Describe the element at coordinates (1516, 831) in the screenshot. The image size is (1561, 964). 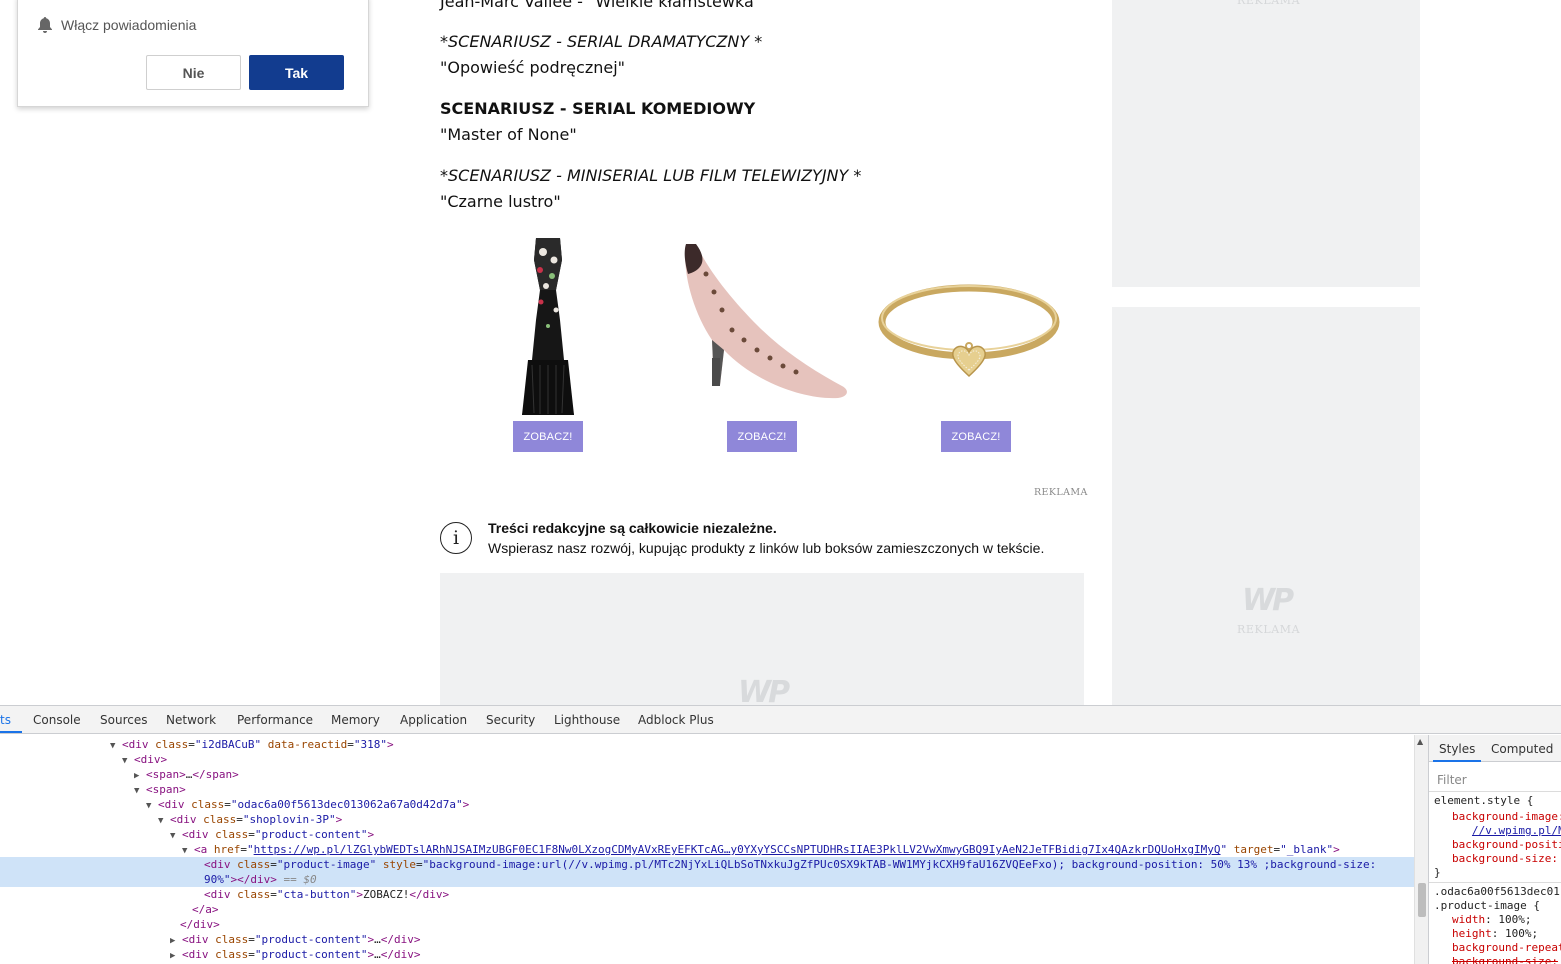
I see `css-url-link: //v.wpimg.pl/M` at that location.